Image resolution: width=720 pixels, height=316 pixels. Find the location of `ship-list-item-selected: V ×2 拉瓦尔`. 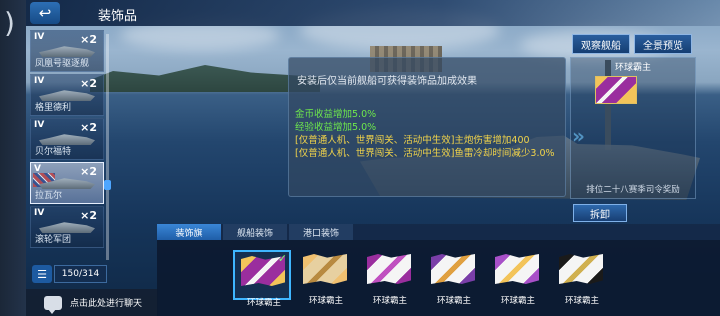

ship-list-item-selected: V ×2 拉瓦尔 is located at coordinates (67, 183).